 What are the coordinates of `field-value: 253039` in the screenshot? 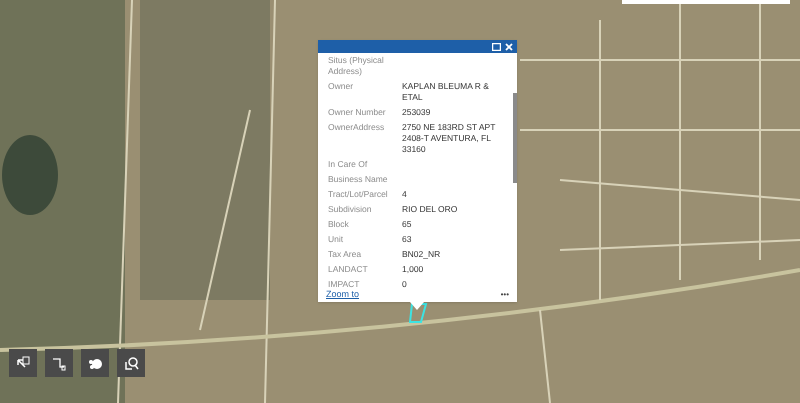 It's located at (417, 112).